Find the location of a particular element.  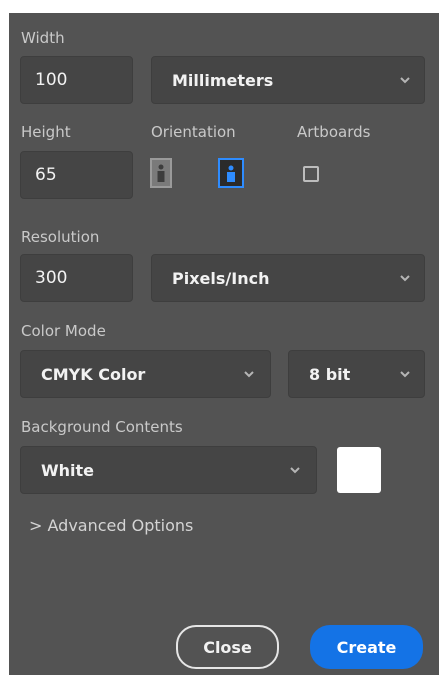

width-input: 100 is located at coordinates (76, 80).